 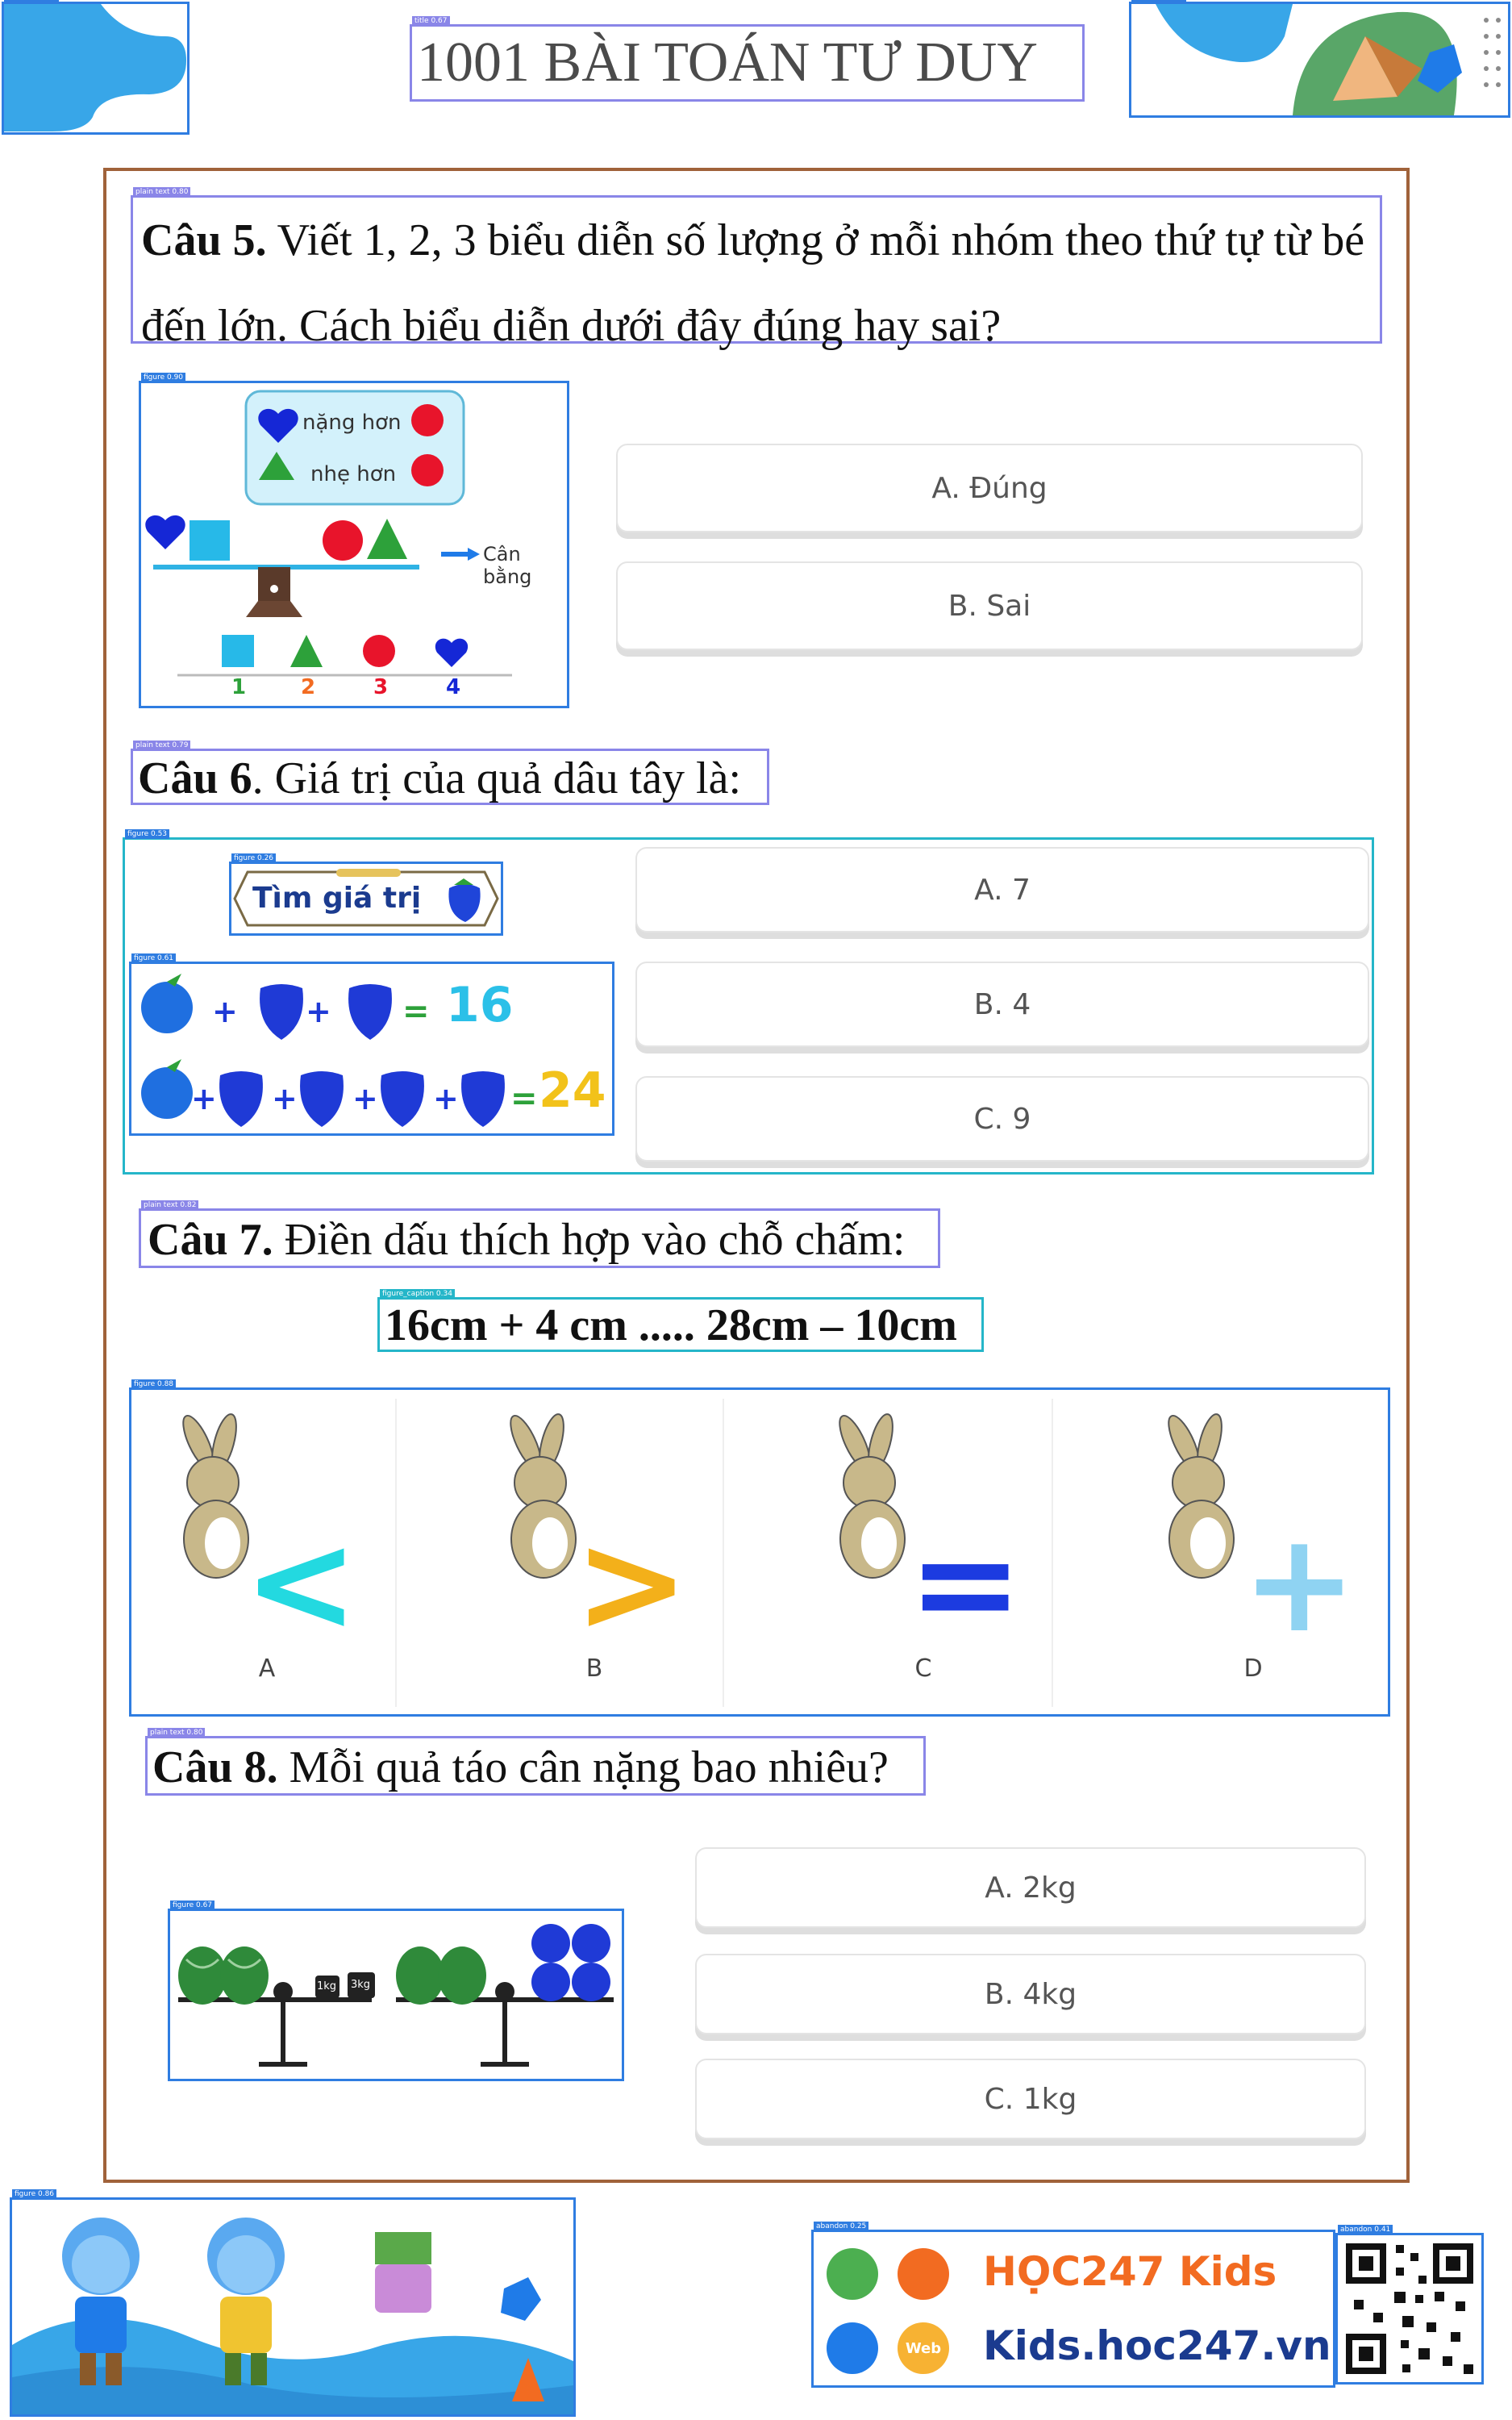 What do you see at coordinates (1130, 2271) in the screenshot?
I see `brand-name: HỌC247 Kids` at bounding box center [1130, 2271].